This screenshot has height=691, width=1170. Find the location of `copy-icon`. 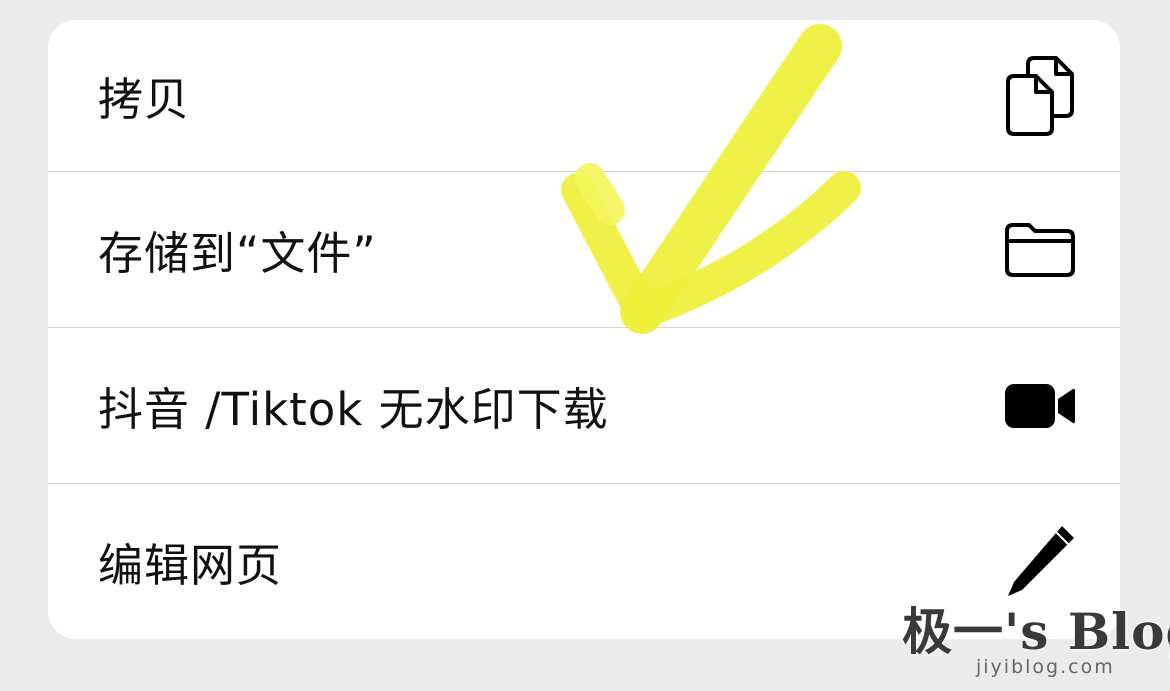

copy-icon is located at coordinates (1040, 95).